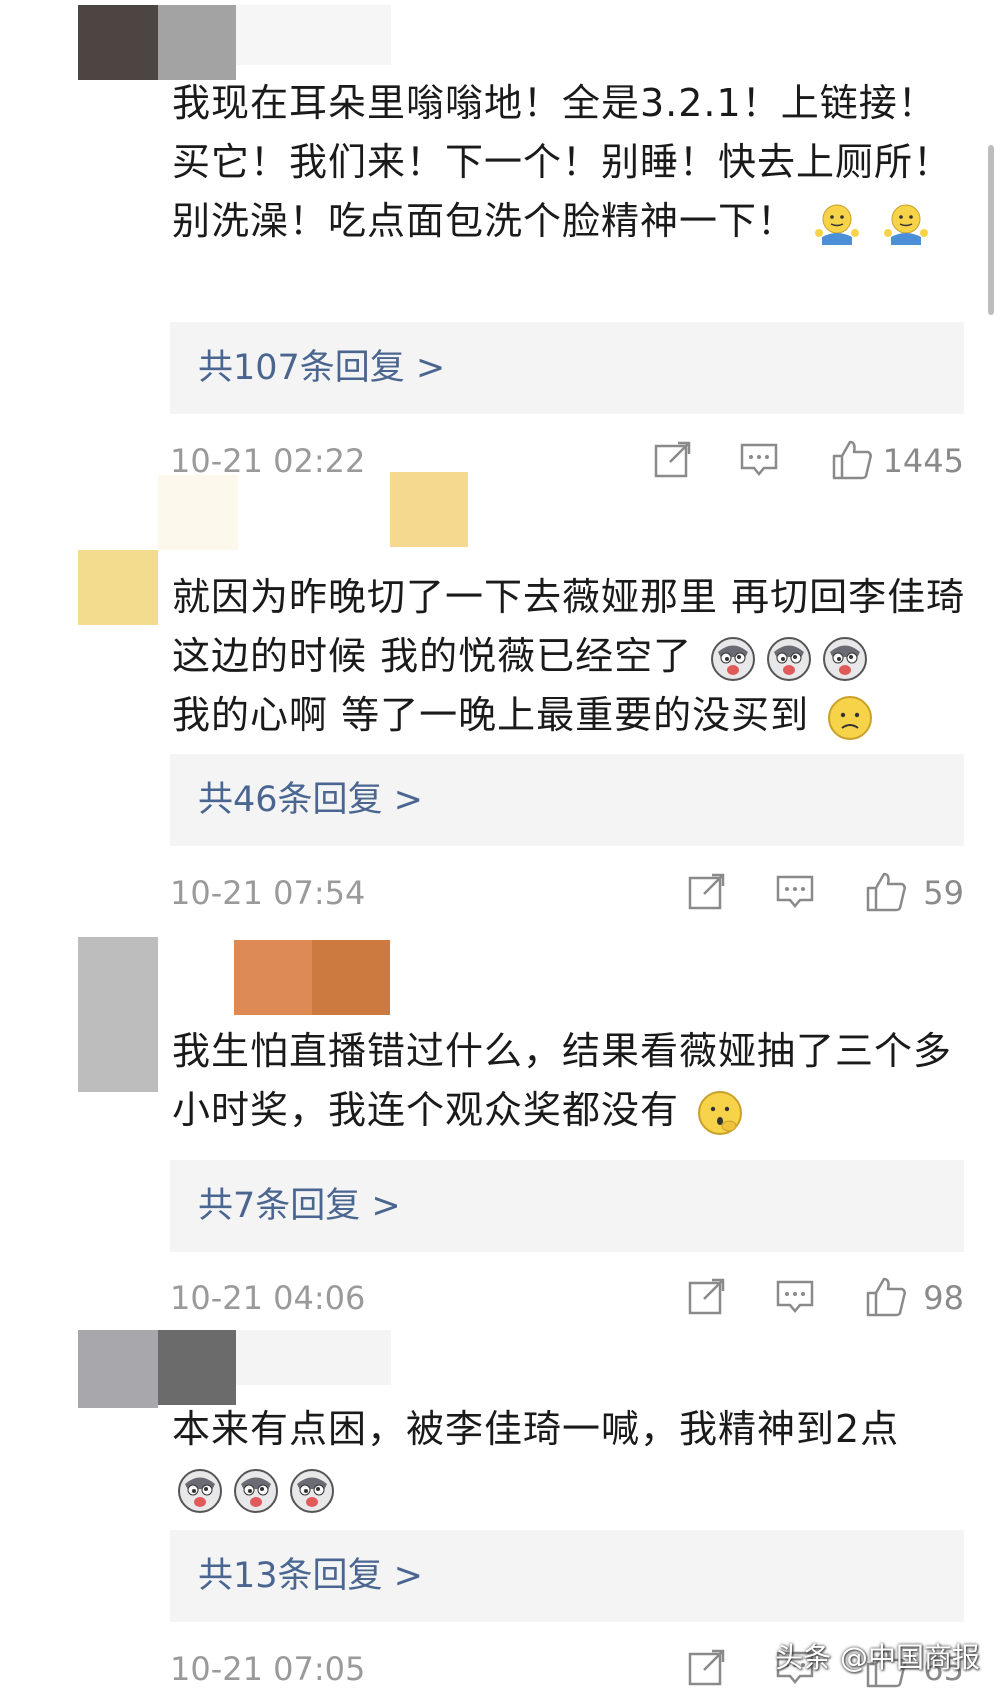 The image size is (1000, 1696). What do you see at coordinates (991, 230) in the screenshot?
I see `scrollbar` at bounding box center [991, 230].